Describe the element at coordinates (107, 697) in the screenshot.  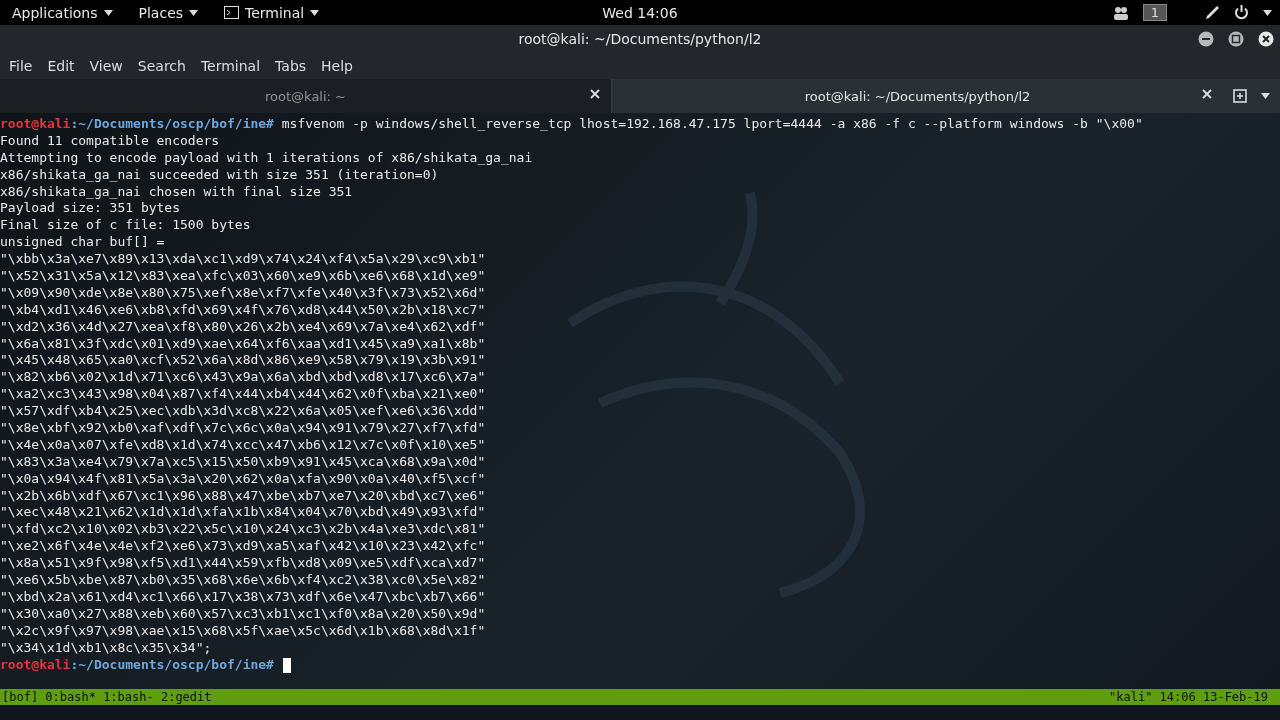
I see `window-list: [bof] 0:bash* 1:bash- 2:gedit` at that location.